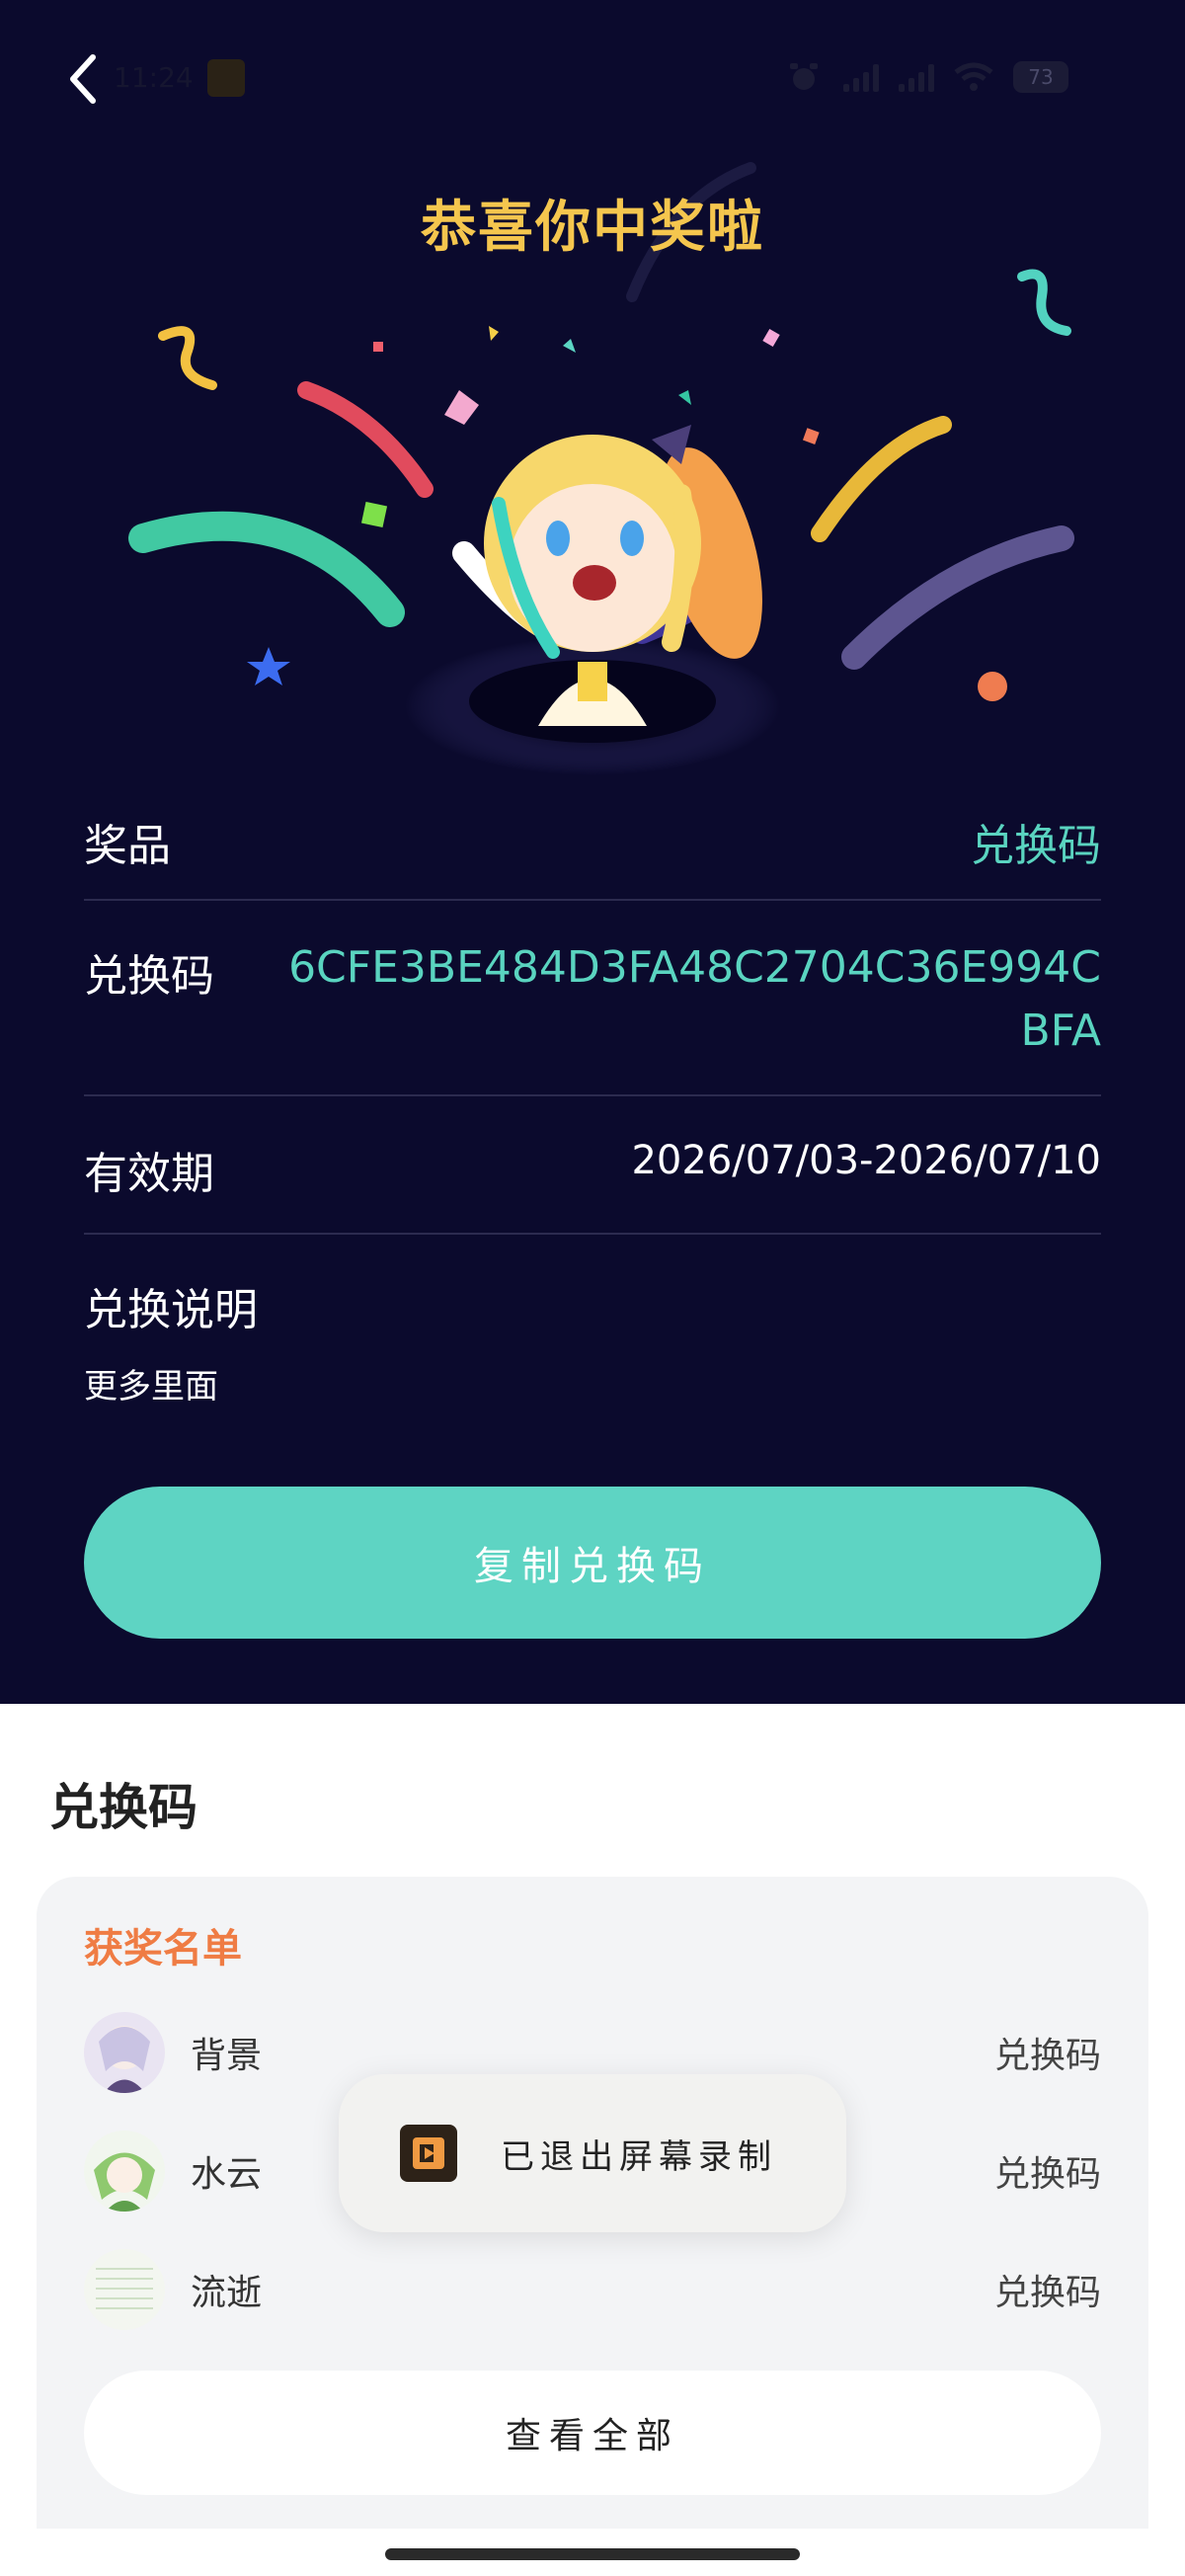  What do you see at coordinates (866, 1160) in the screenshot?
I see `validity-value: 2026/07/03-2026/07/10` at bounding box center [866, 1160].